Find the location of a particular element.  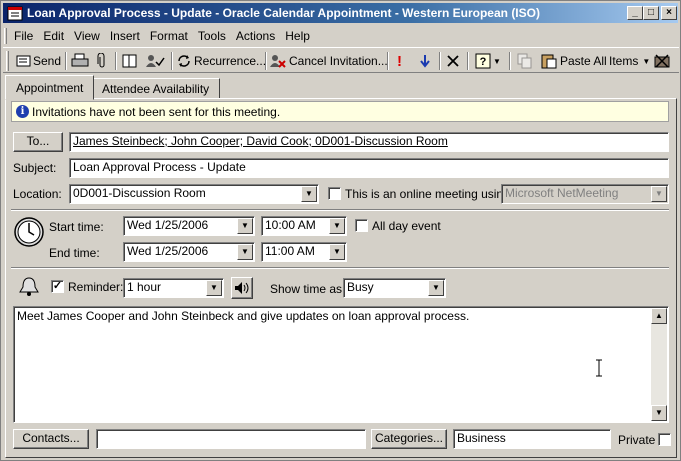

copy-button is located at coordinates (525, 61).